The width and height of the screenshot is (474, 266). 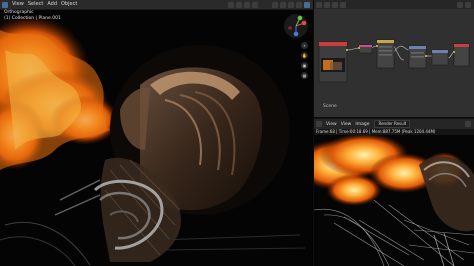 I want to click on mix-node, so click(x=417, y=57).